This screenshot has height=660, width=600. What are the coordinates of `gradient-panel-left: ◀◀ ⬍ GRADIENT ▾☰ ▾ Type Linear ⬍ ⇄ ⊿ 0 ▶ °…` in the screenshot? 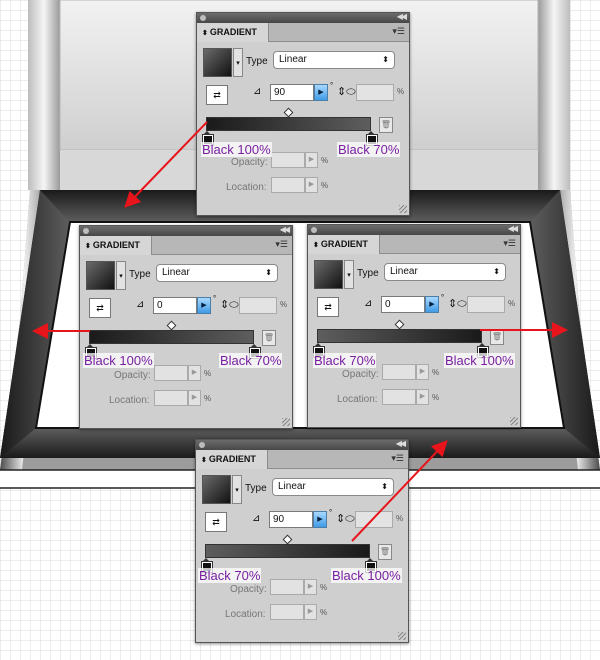 It's located at (186, 327).